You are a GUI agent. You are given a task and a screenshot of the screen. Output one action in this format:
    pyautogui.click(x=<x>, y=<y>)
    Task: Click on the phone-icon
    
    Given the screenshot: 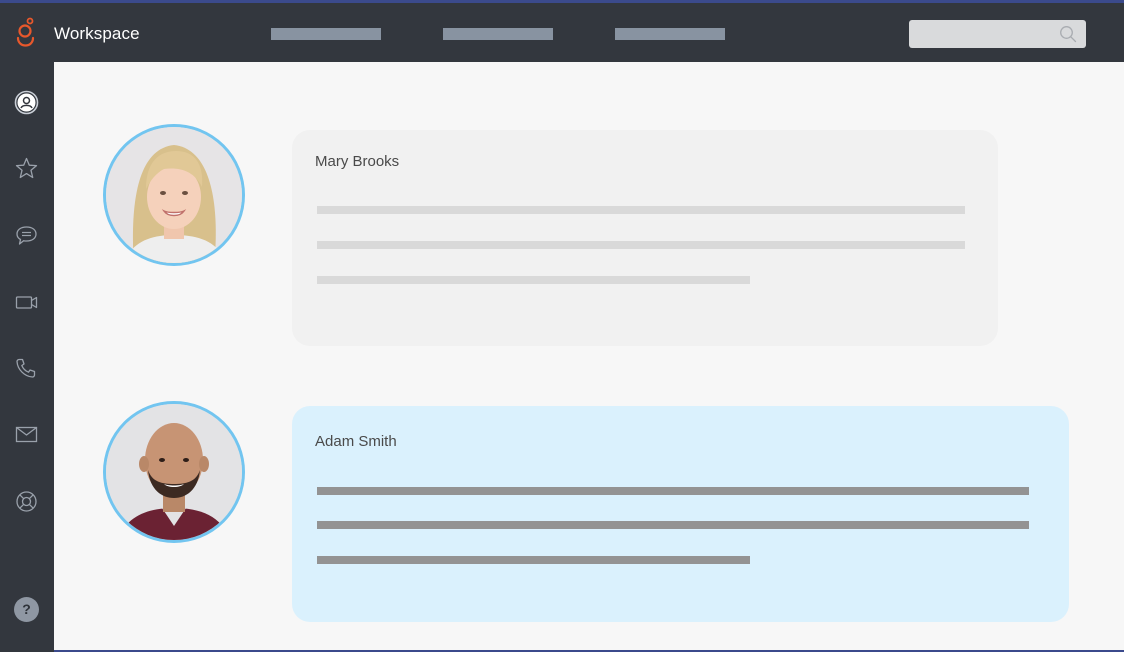 What is the action you would take?
    pyautogui.click(x=26, y=368)
    